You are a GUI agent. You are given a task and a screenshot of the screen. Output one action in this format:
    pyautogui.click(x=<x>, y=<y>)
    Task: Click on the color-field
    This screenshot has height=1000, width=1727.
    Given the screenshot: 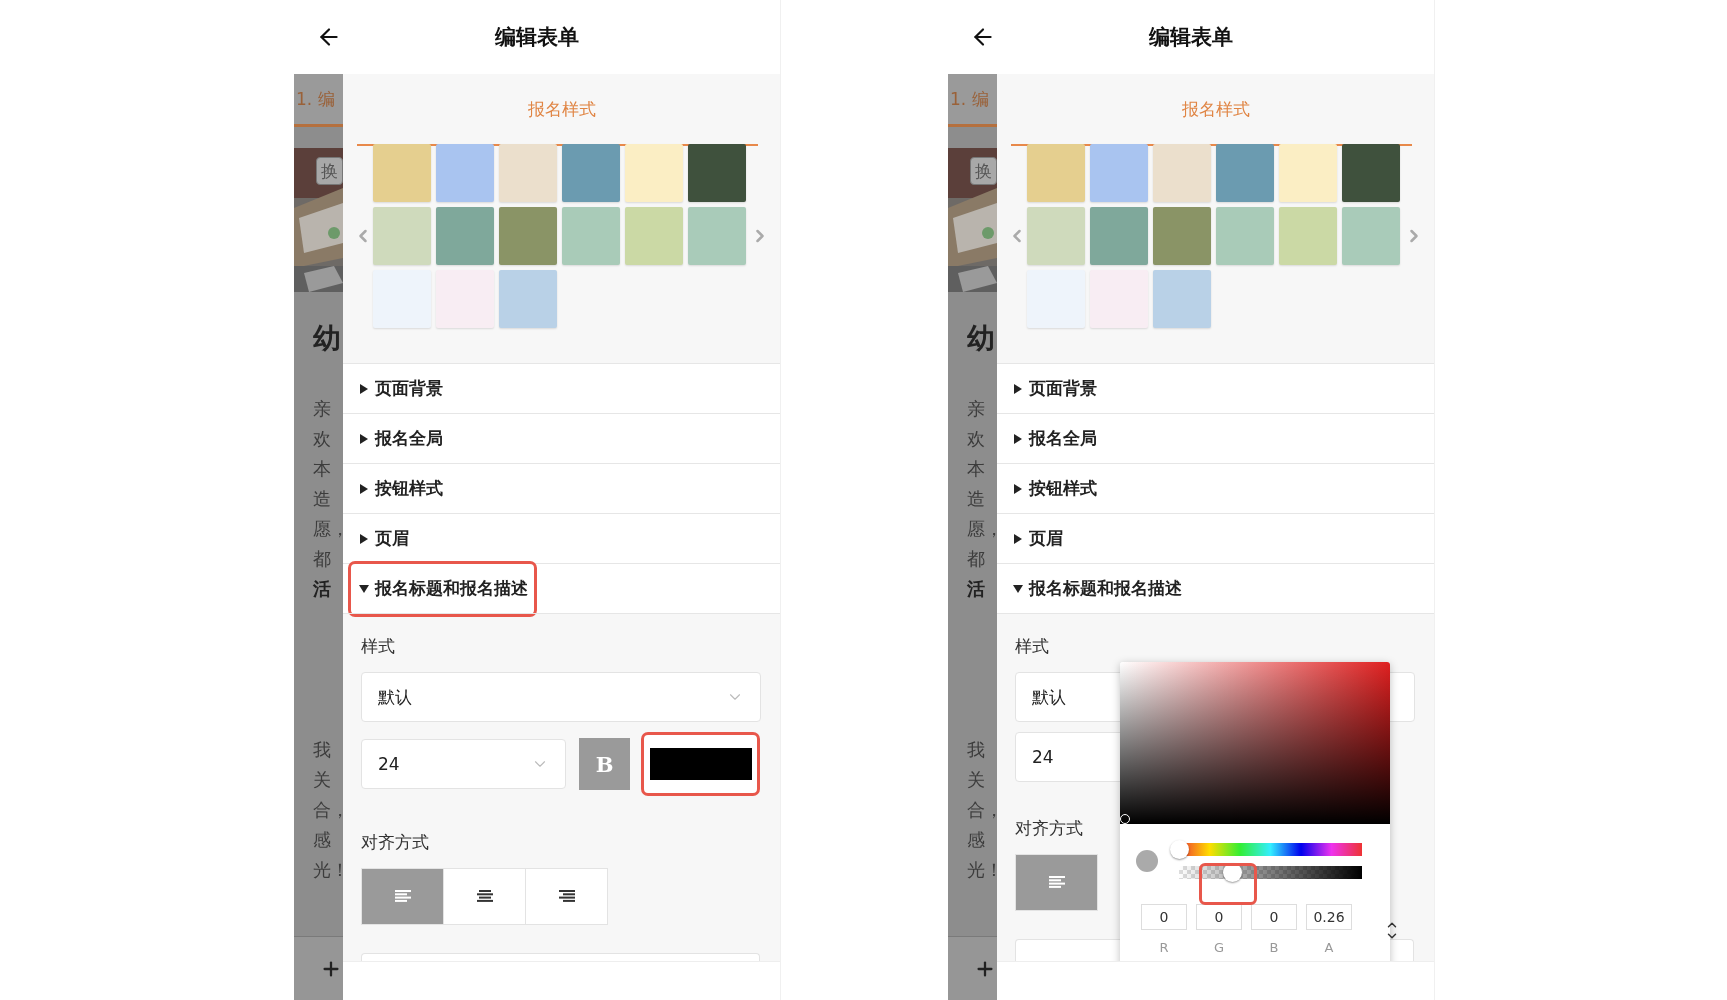 What is the action you would take?
    pyautogui.click(x=700, y=764)
    